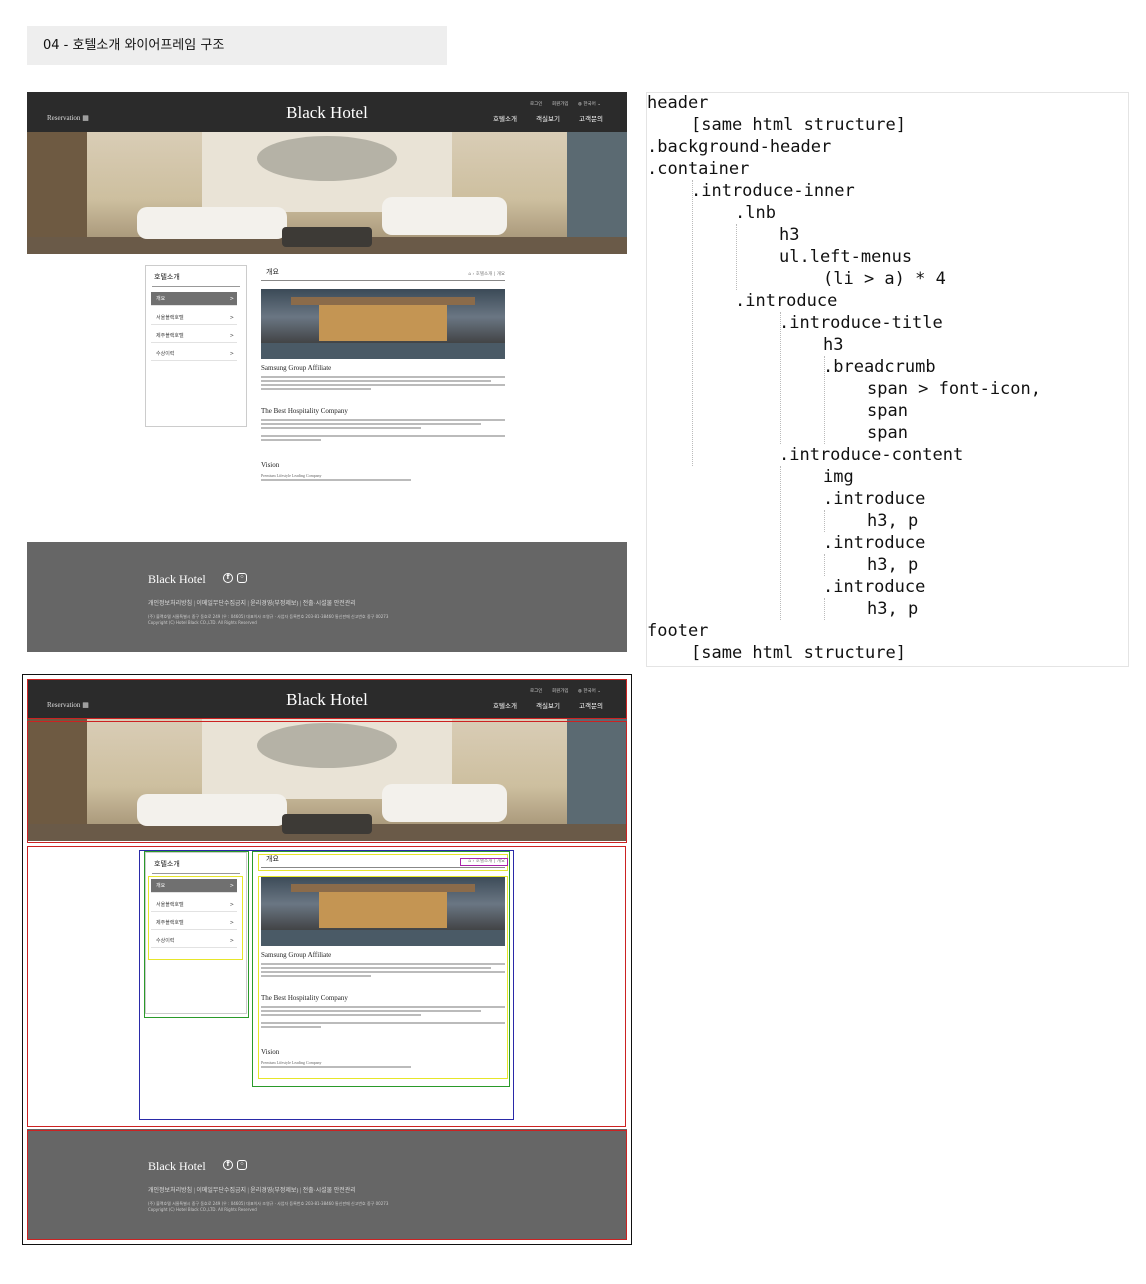 The image size is (1146, 1284). What do you see at coordinates (327, 1185) in the screenshot?
I see `box-footer` at bounding box center [327, 1185].